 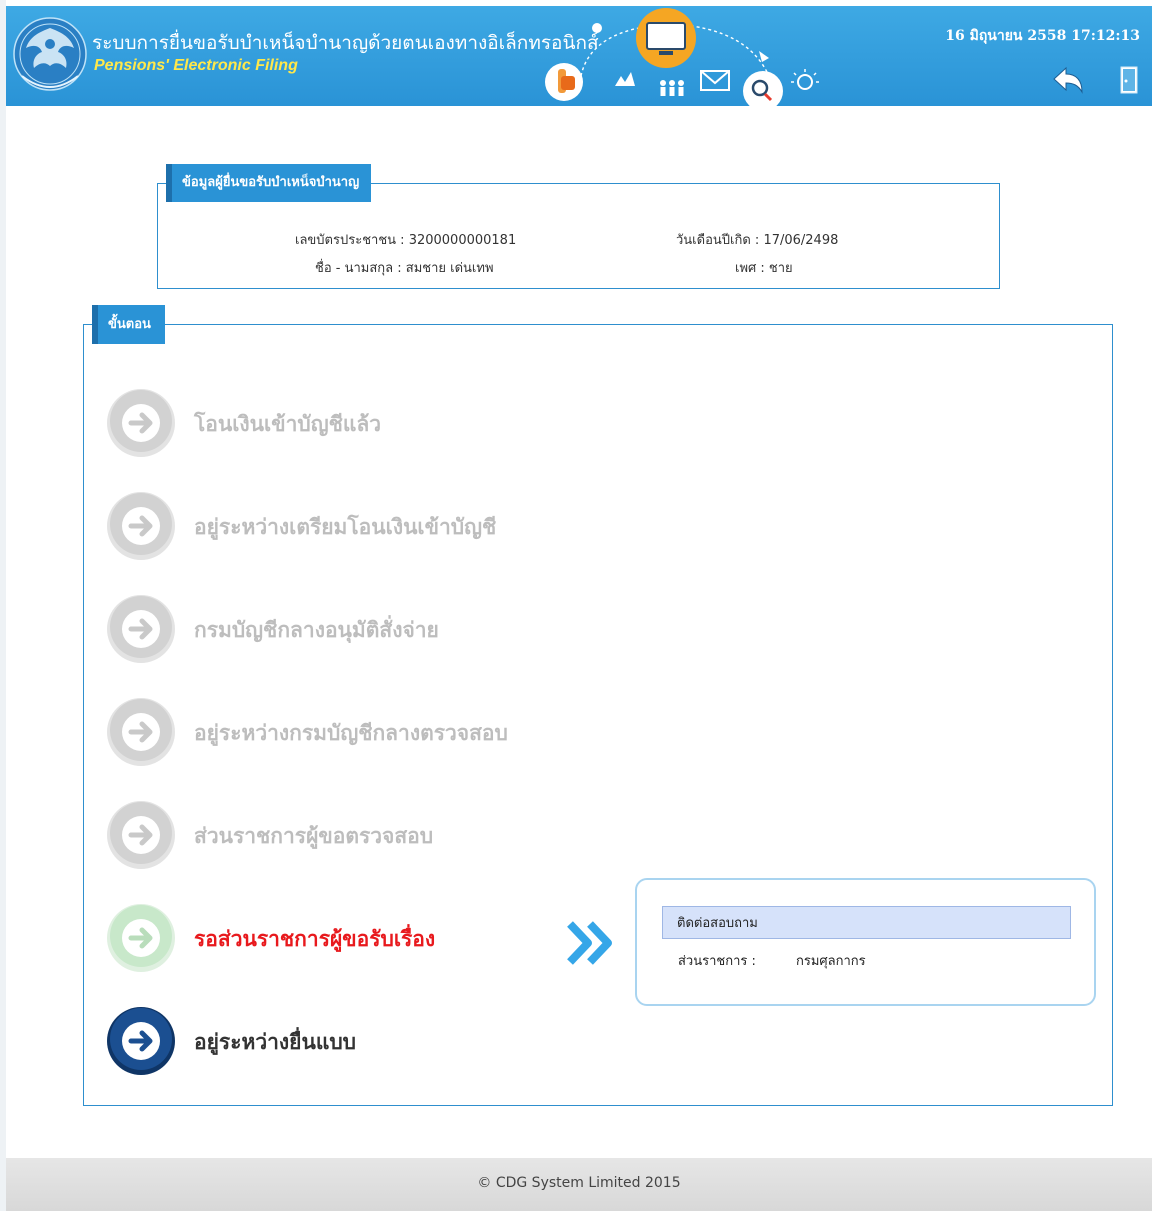 I want to click on step-item-under-review: อยู่ระหว่างกรมบัญชีกลางตรวจสอบ, so click(x=366, y=733).